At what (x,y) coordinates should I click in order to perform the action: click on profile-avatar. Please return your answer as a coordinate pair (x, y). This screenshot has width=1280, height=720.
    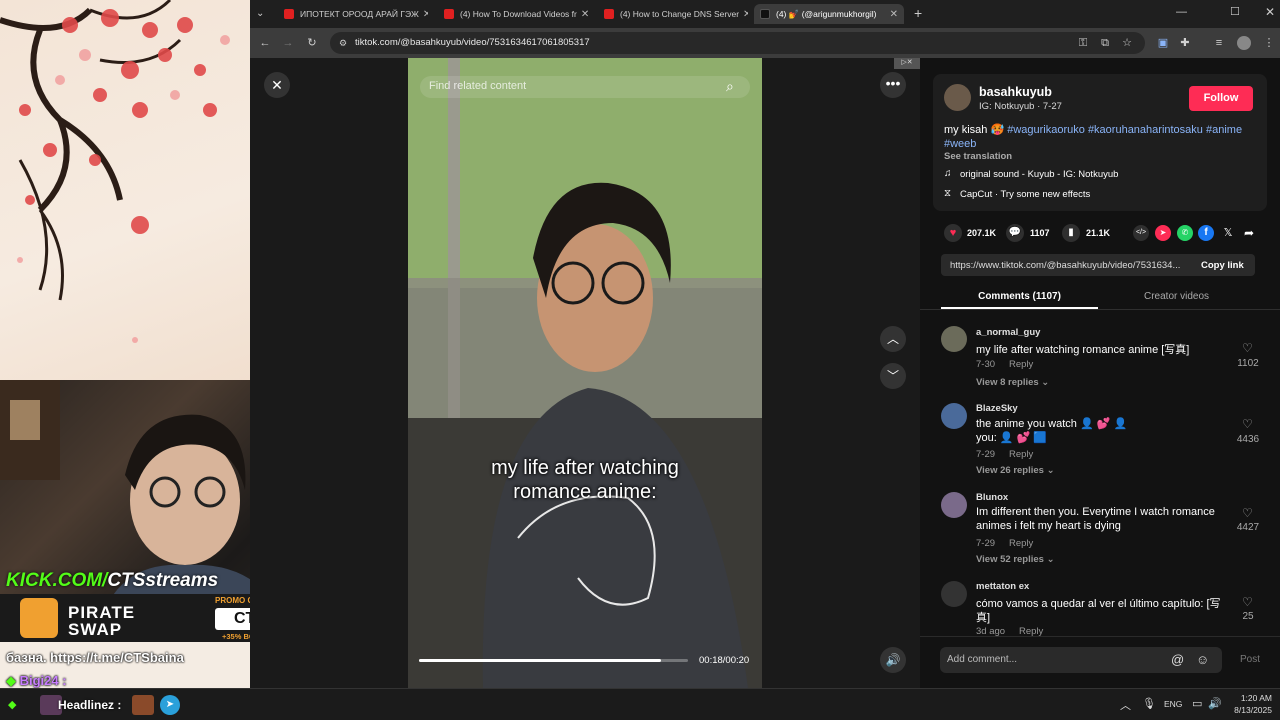
    Looking at the image, I should click on (1244, 43).